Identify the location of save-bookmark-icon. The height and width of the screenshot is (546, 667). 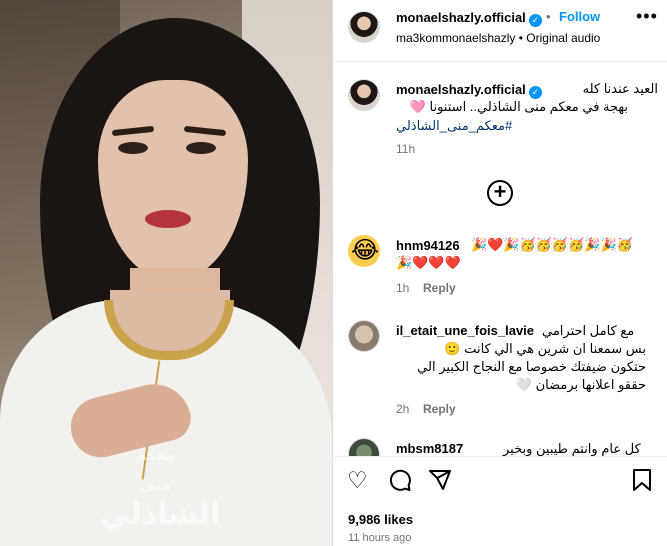
(642, 482).